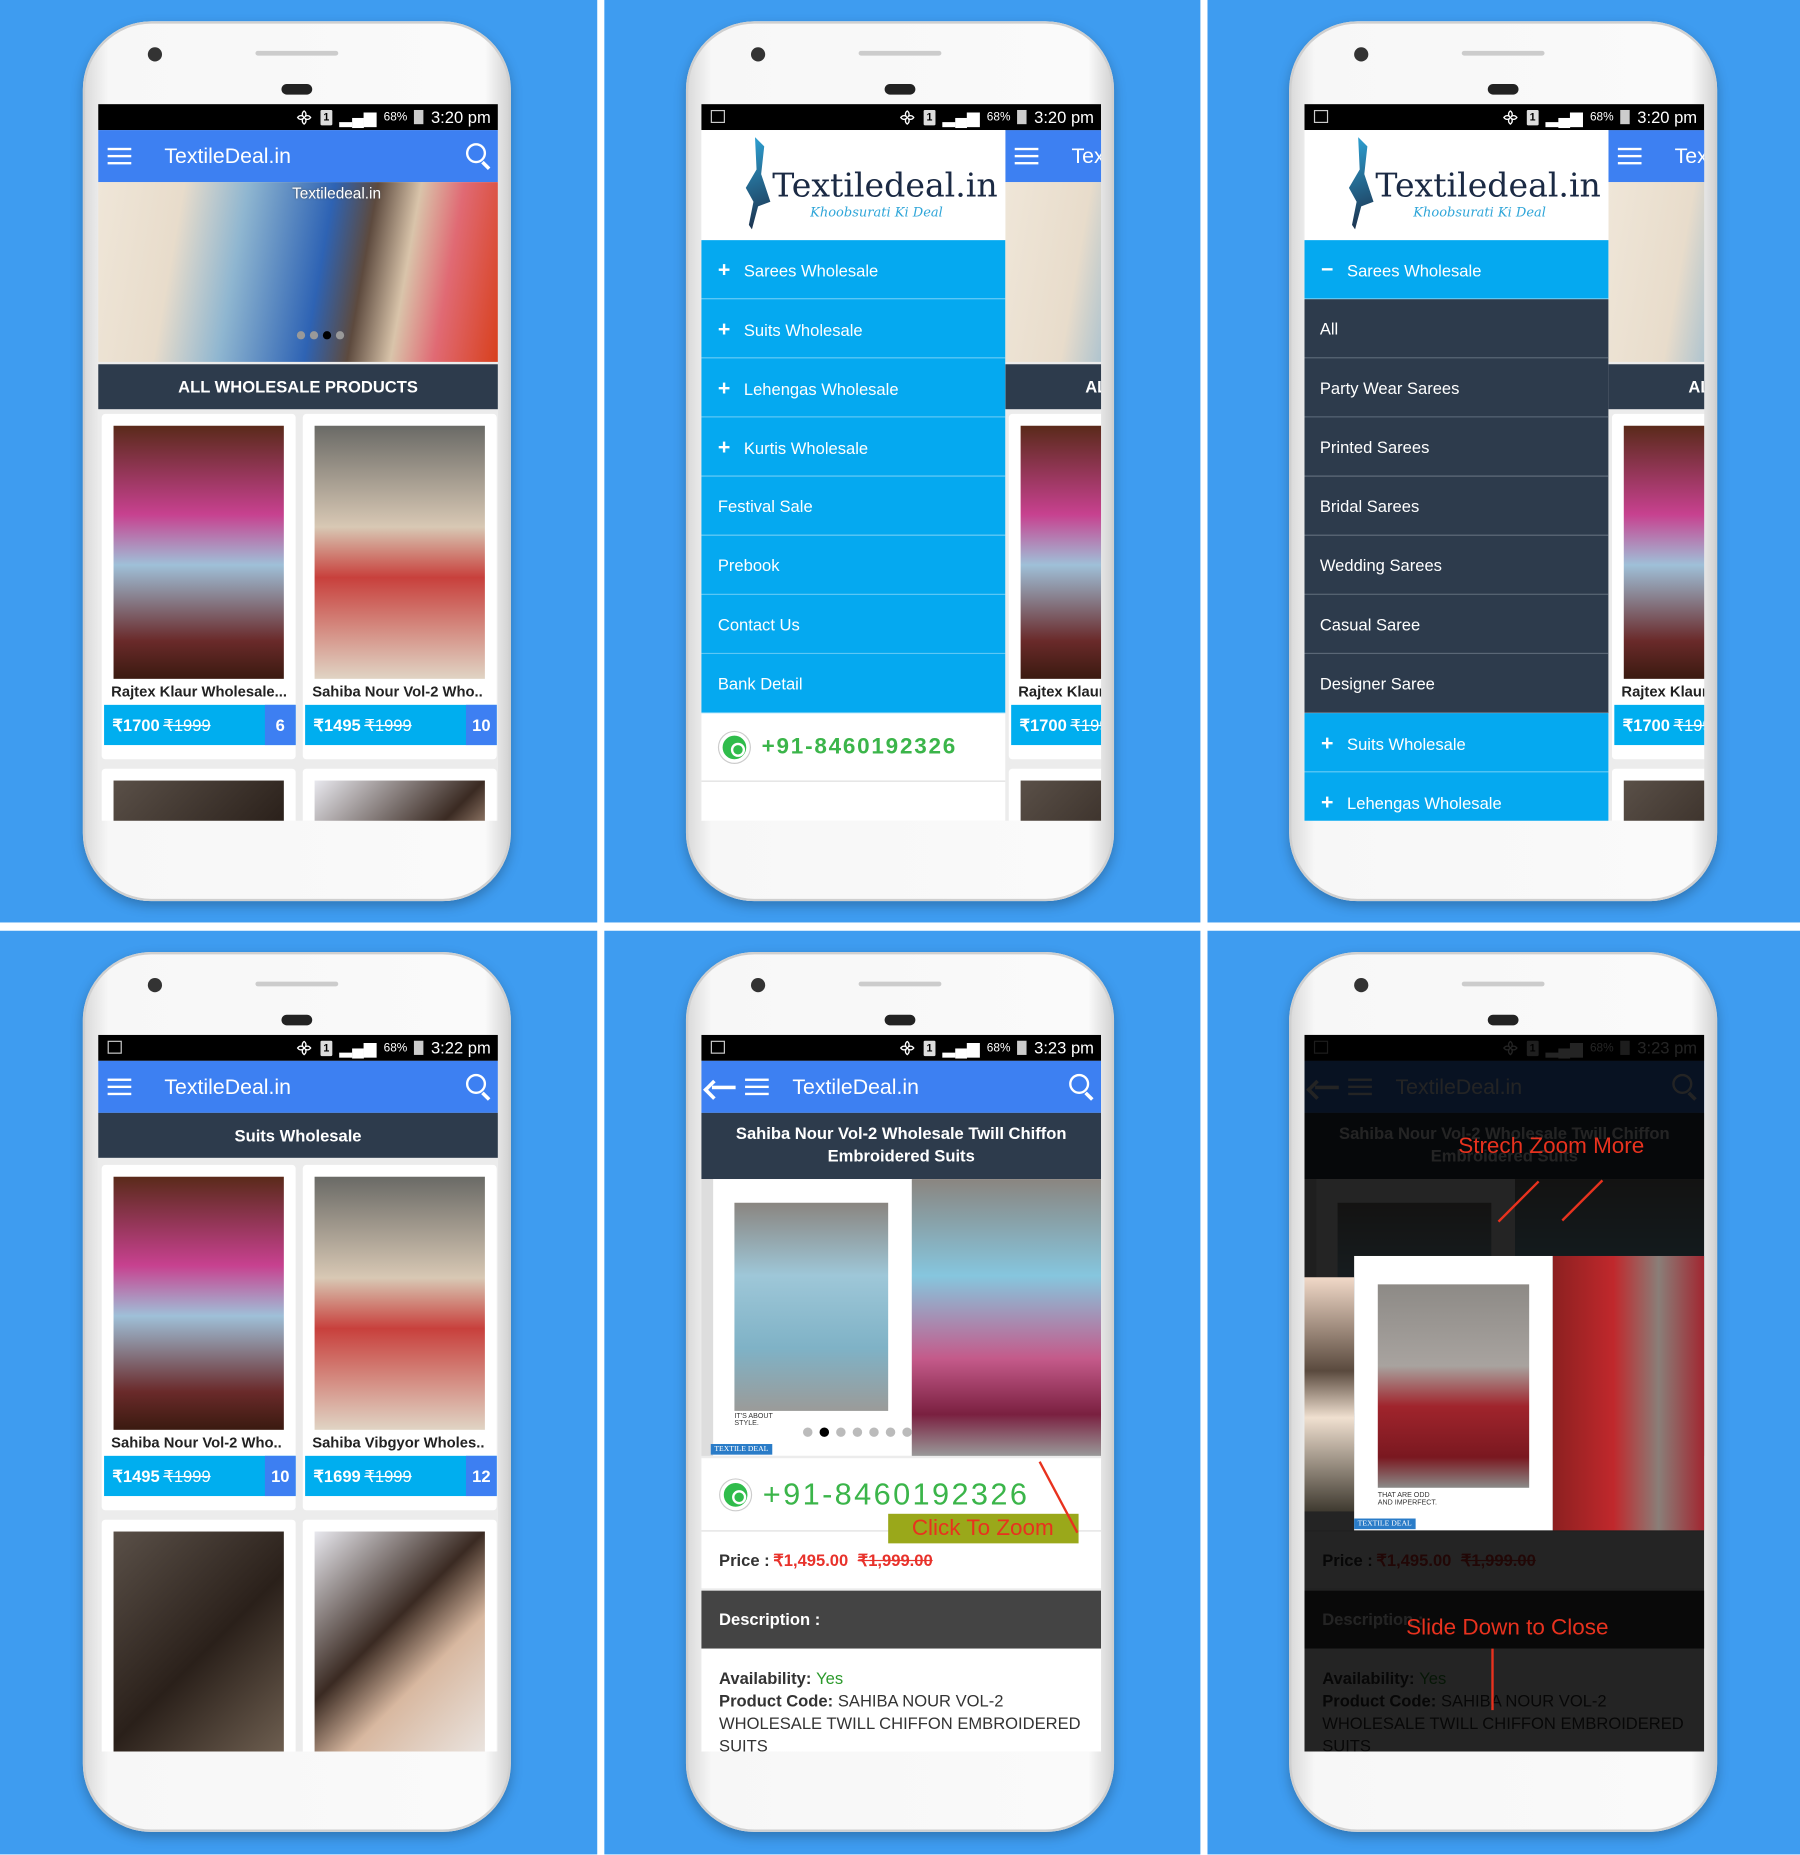 This screenshot has width=1800, height=1855. I want to click on back-arrow-icon, so click(723, 1087).